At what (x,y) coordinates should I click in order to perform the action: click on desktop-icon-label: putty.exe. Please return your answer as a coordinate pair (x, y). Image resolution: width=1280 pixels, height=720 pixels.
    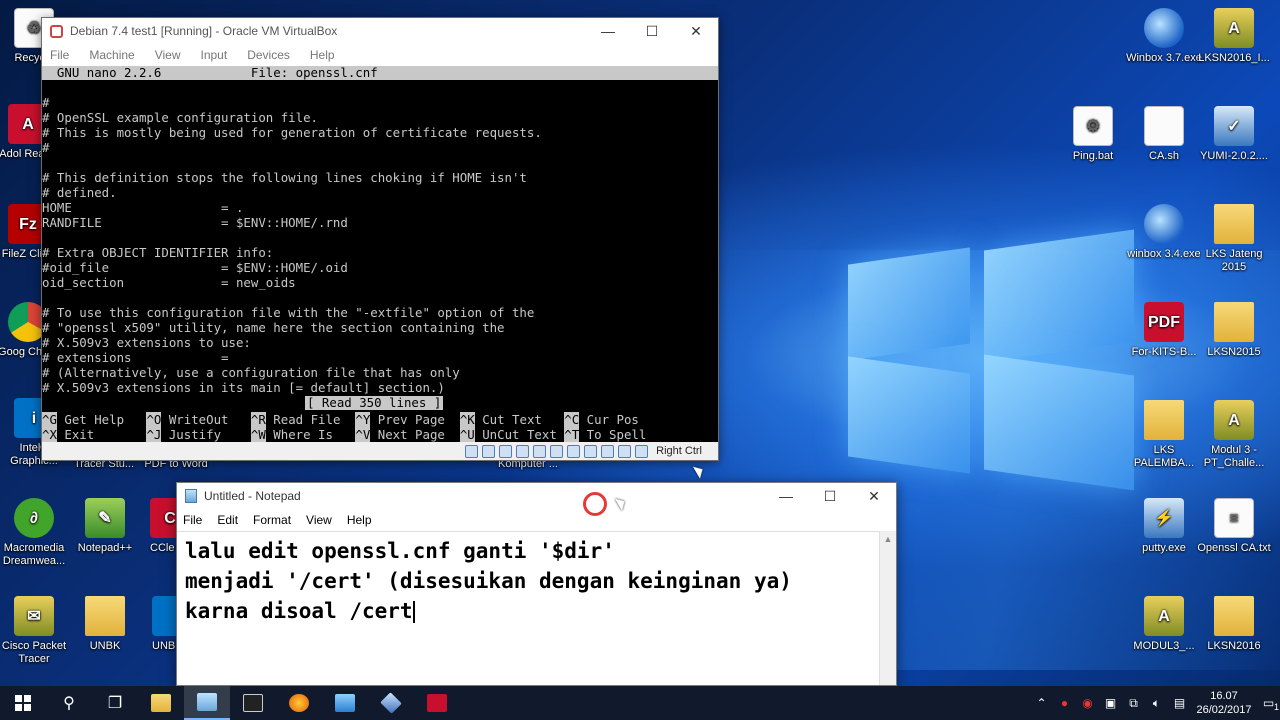
    Looking at the image, I should click on (1164, 548).